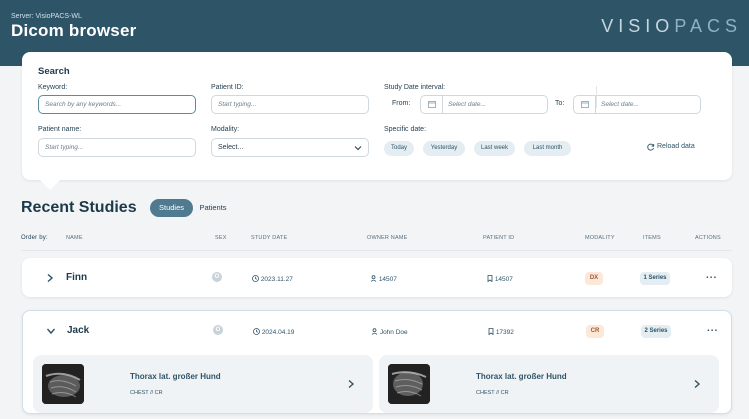 The width and height of the screenshot is (749, 419). What do you see at coordinates (74, 30) in the screenshot?
I see `page-title: Dicom browser` at bounding box center [74, 30].